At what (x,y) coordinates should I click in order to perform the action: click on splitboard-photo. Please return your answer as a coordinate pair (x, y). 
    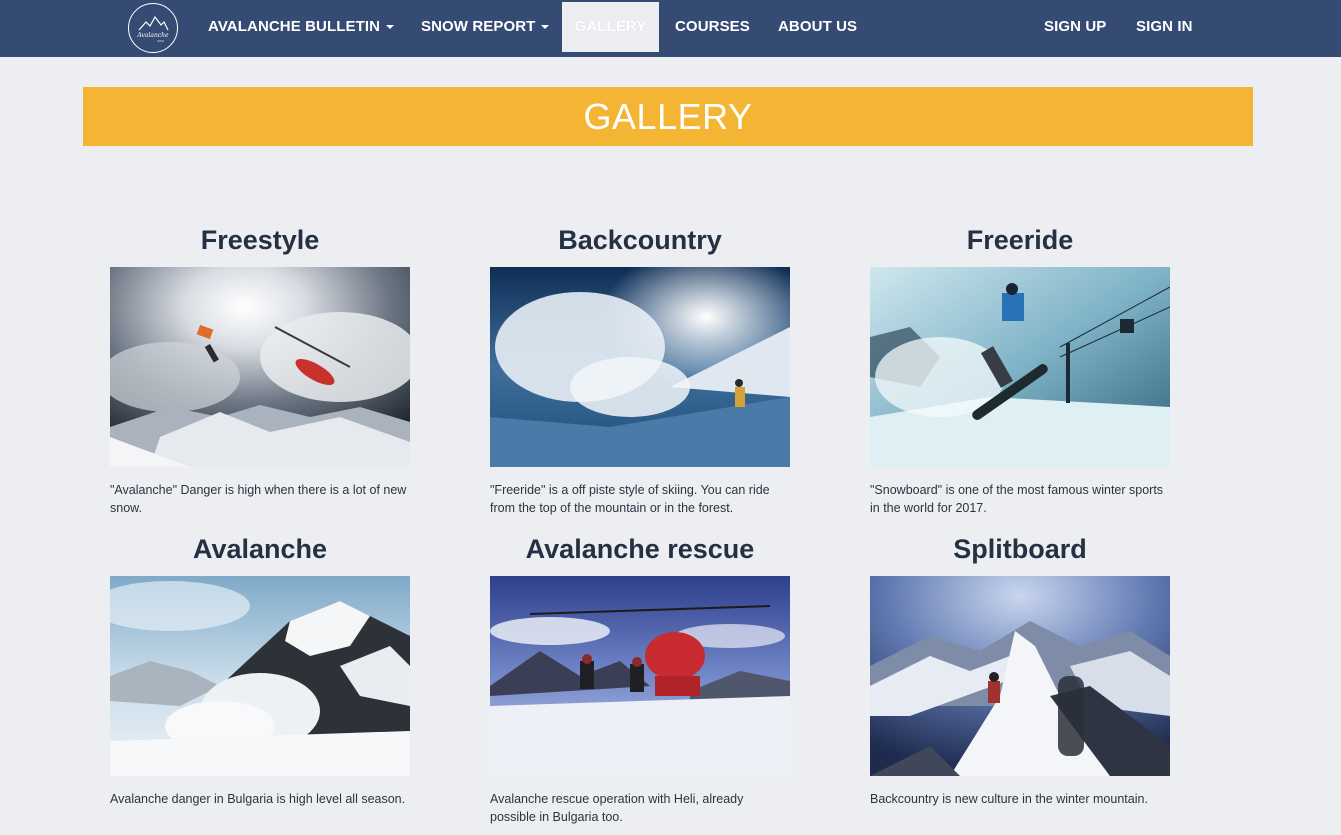
    Looking at the image, I should click on (1020, 676).